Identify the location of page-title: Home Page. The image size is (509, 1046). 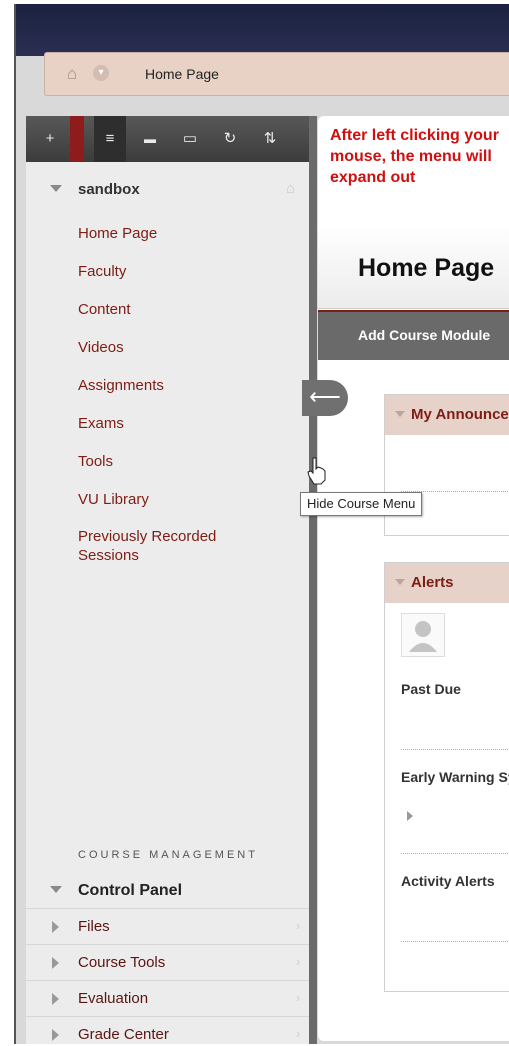
(426, 268).